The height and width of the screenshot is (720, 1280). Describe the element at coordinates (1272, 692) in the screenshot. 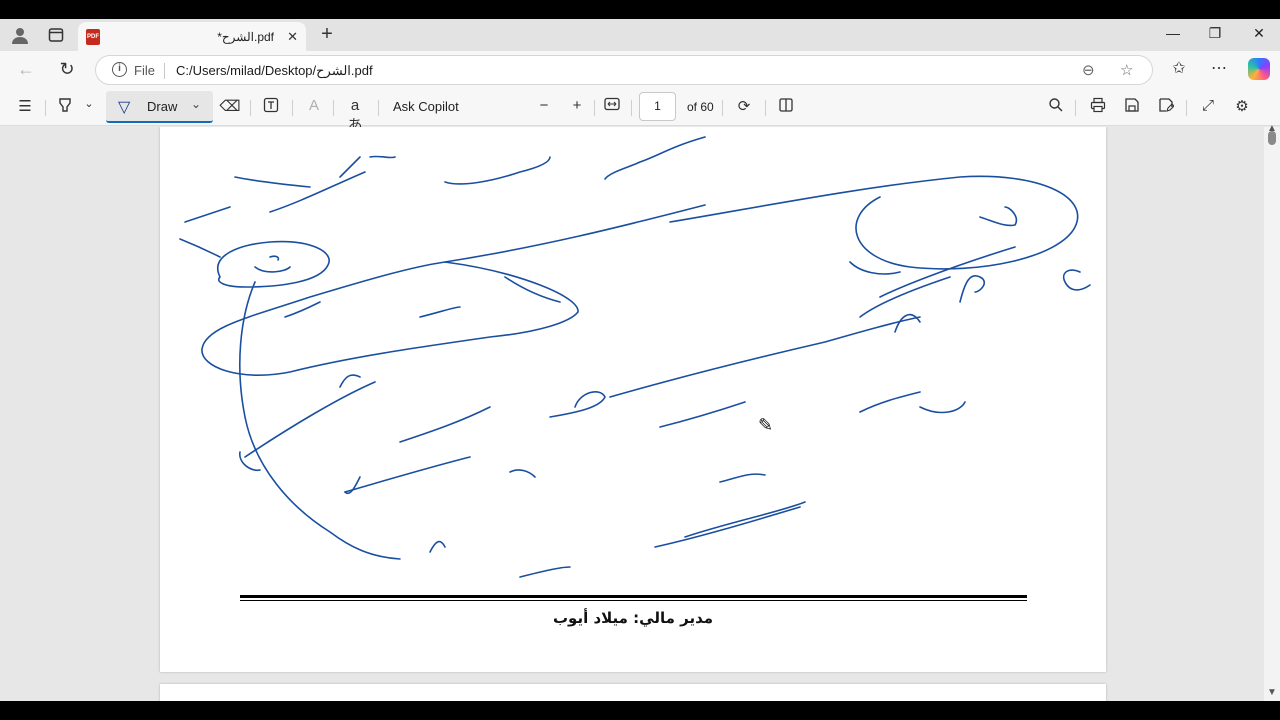

I see `scroll-down-icon: ▼` at that location.